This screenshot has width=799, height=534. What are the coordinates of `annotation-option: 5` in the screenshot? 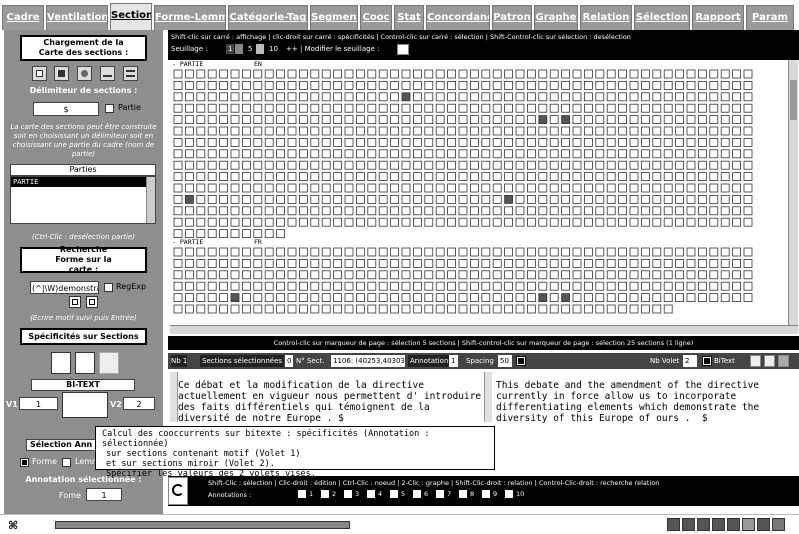 It's located at (397, 494).